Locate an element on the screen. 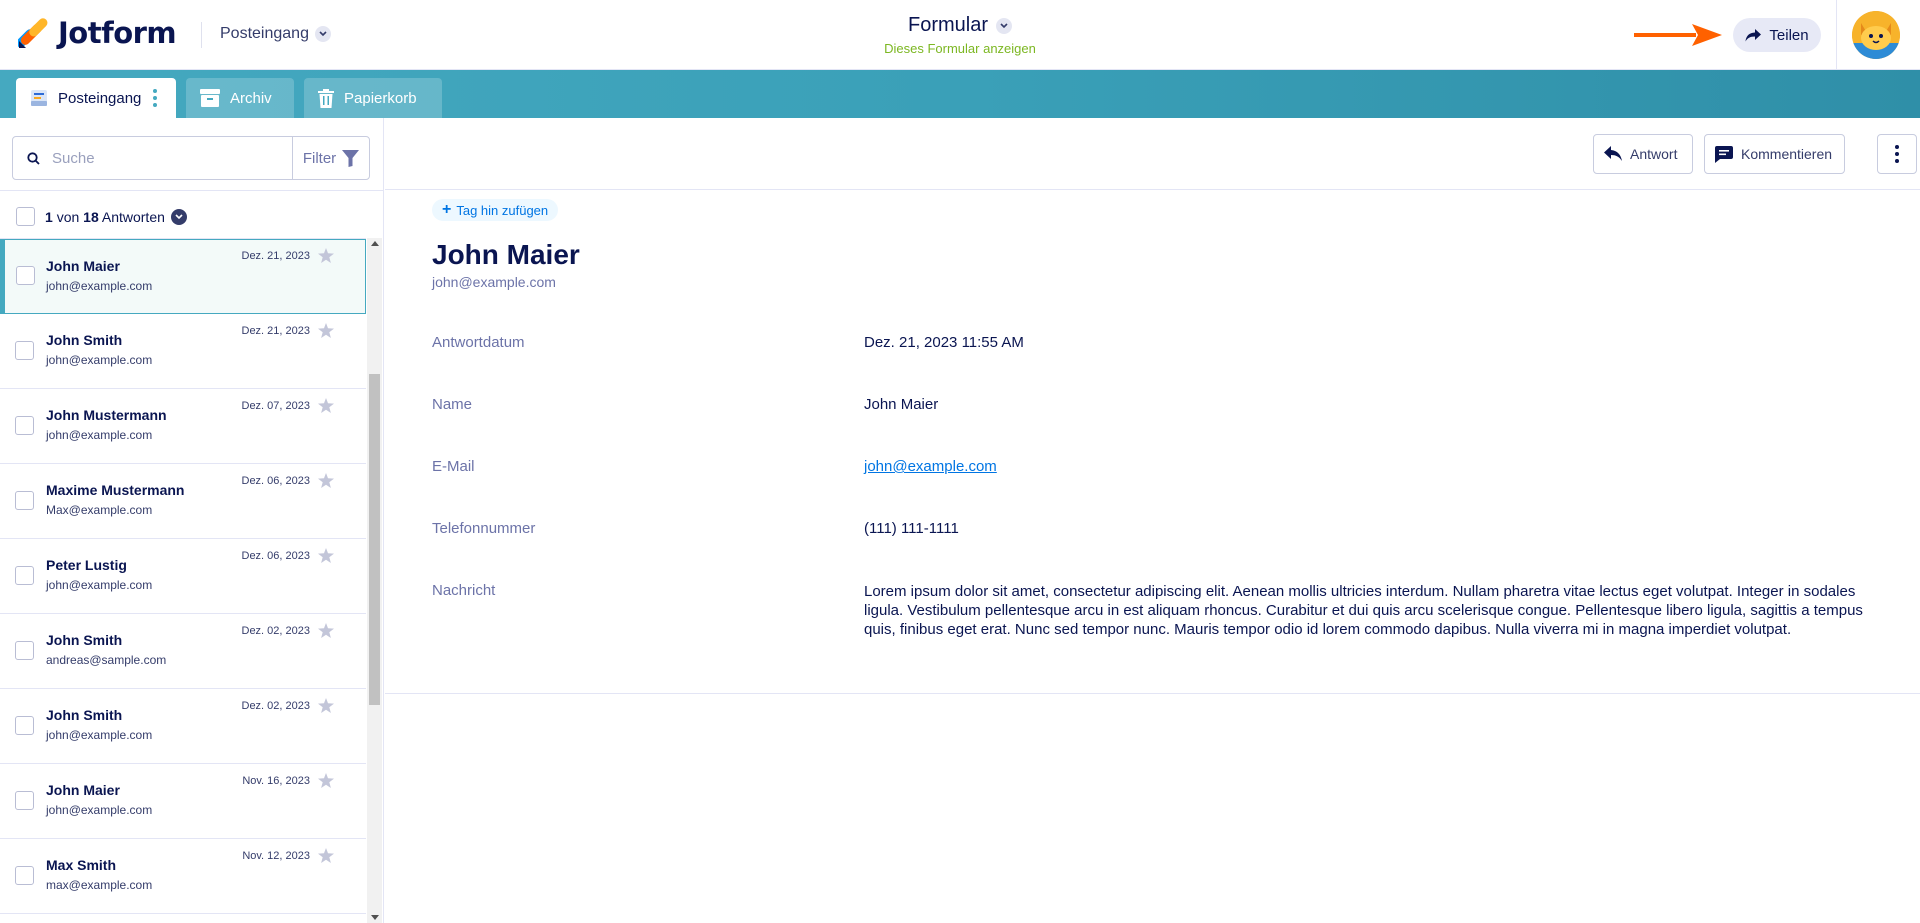 Image resolution: width=1920 pixels, height=923 pixels. filter-label: Filter is located at coordinates (319, 158).